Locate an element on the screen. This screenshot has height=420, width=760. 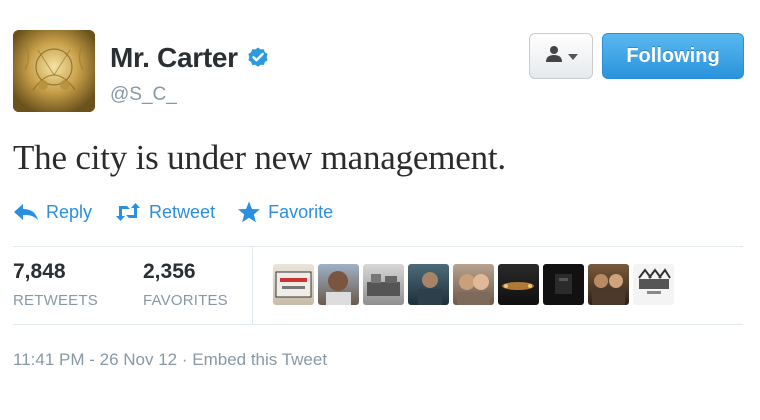
star-icon is located at coordinates (249, 212).